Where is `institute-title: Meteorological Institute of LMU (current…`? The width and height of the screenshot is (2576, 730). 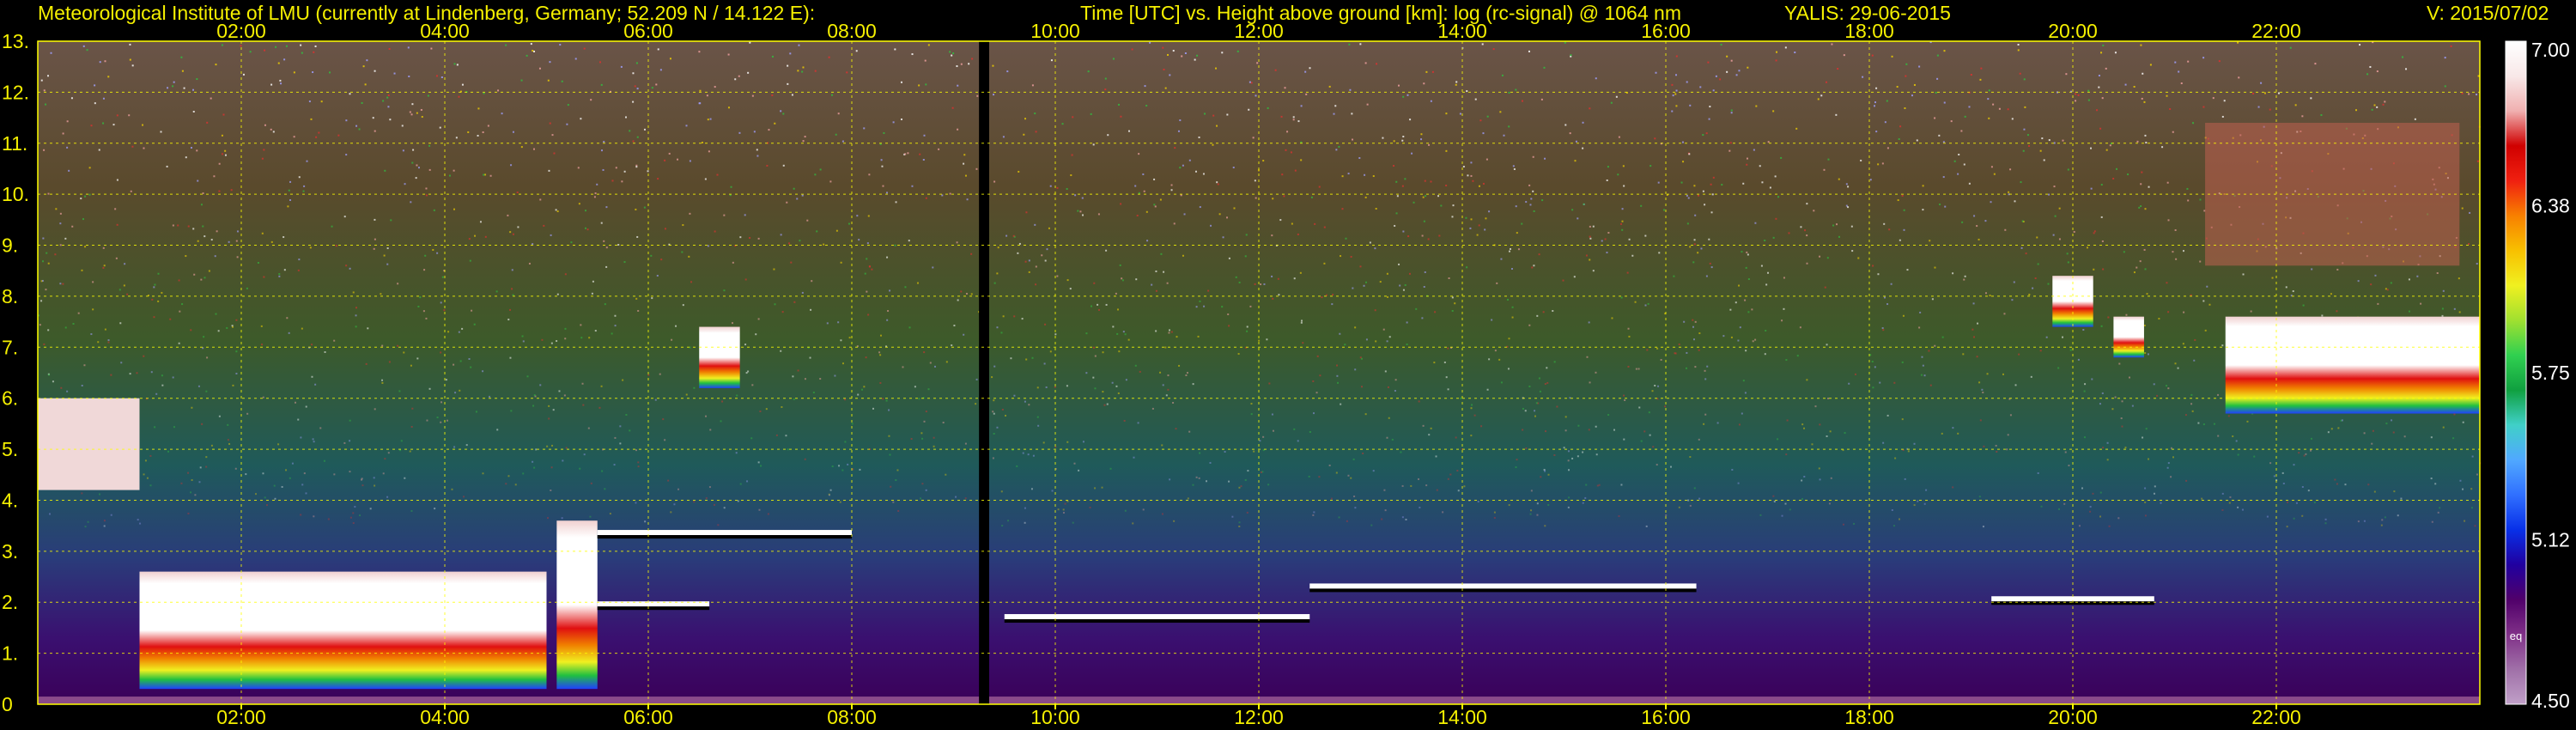 institute-title: Meteorological Institute of LMU (current… is located at coordinates (427, 13).